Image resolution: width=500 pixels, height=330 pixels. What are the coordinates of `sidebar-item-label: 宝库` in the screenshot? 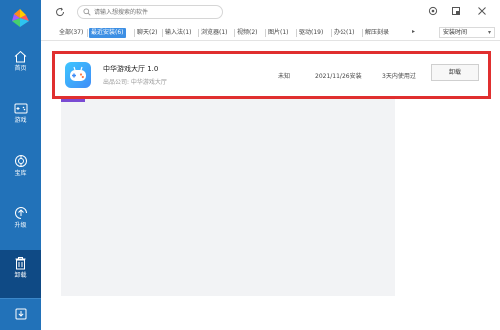 It's located at (20, 173).